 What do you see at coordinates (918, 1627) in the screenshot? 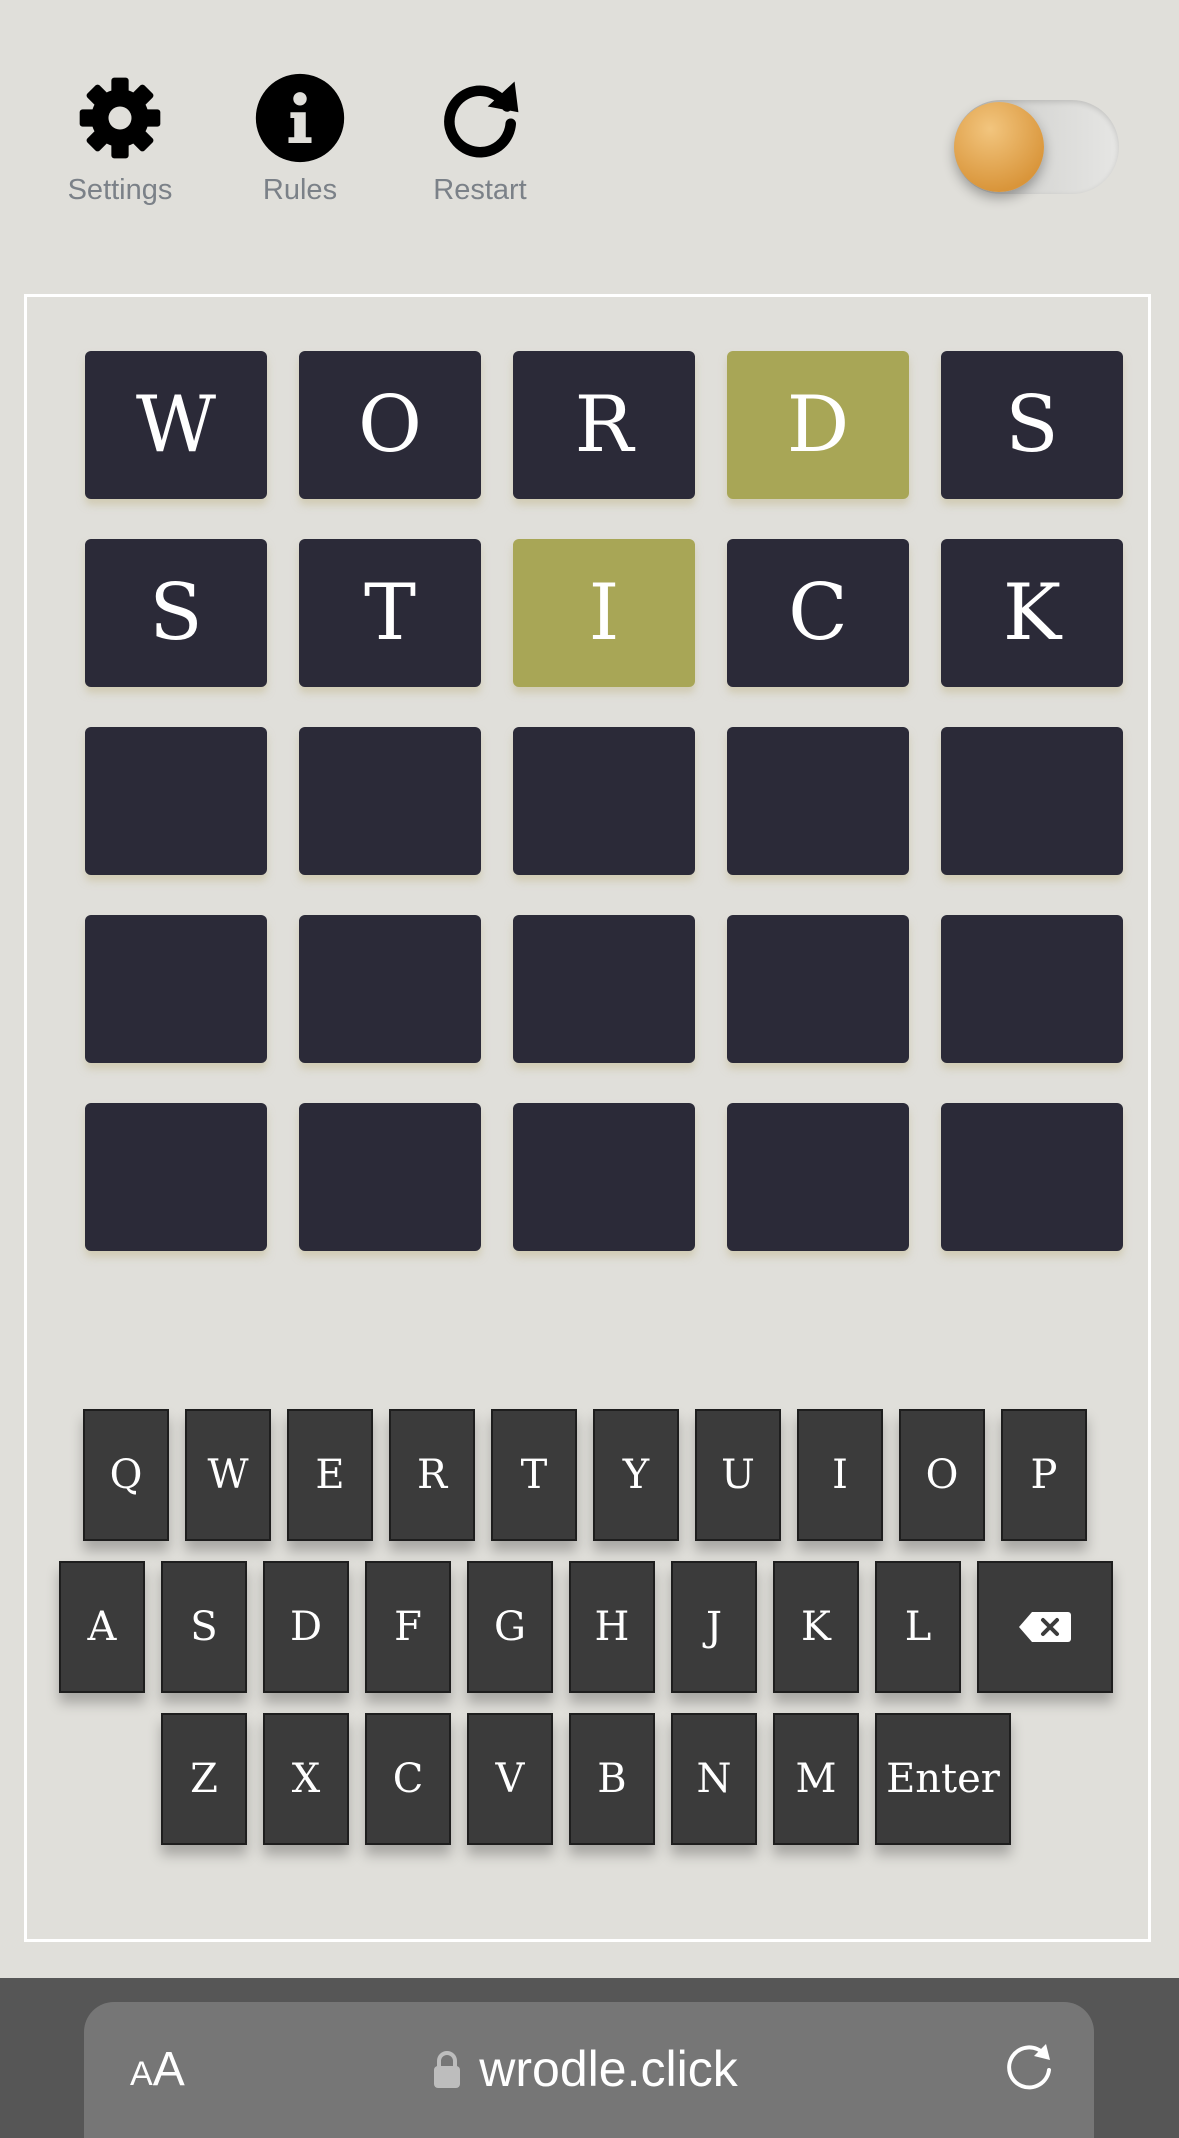
I see `key-l: L` at bounding box center [918, 1627].